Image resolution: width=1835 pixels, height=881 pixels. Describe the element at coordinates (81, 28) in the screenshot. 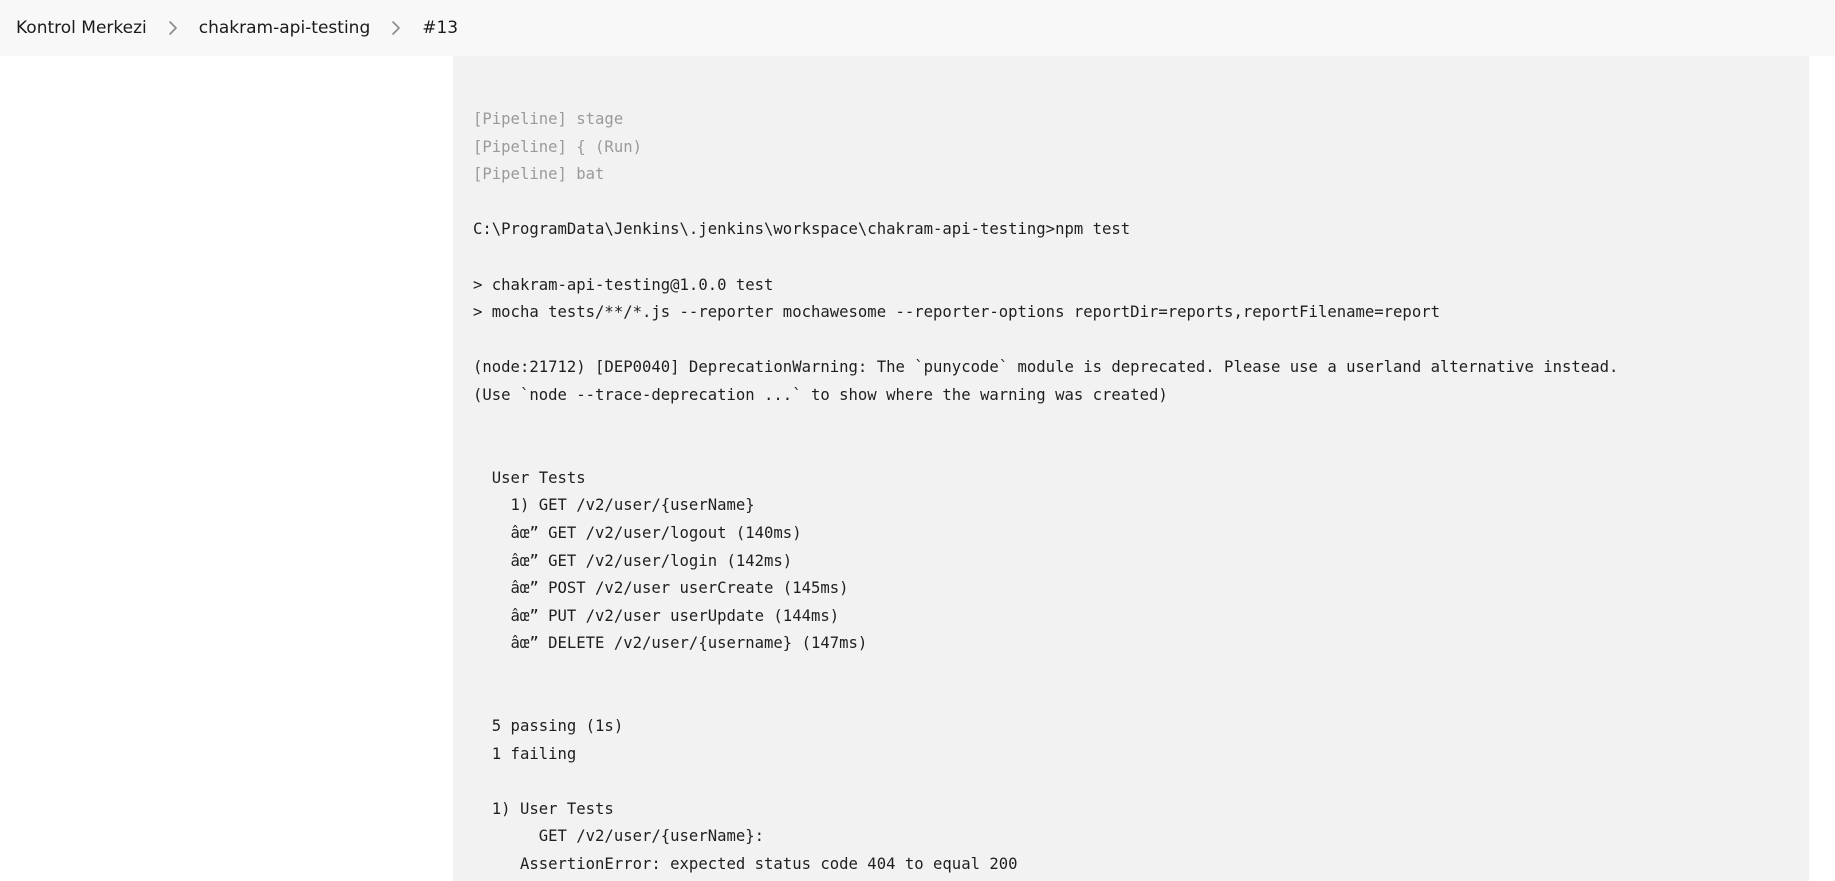

I see `breadcrumb-item-dashboard: Kontrol Merkezi` at that location.